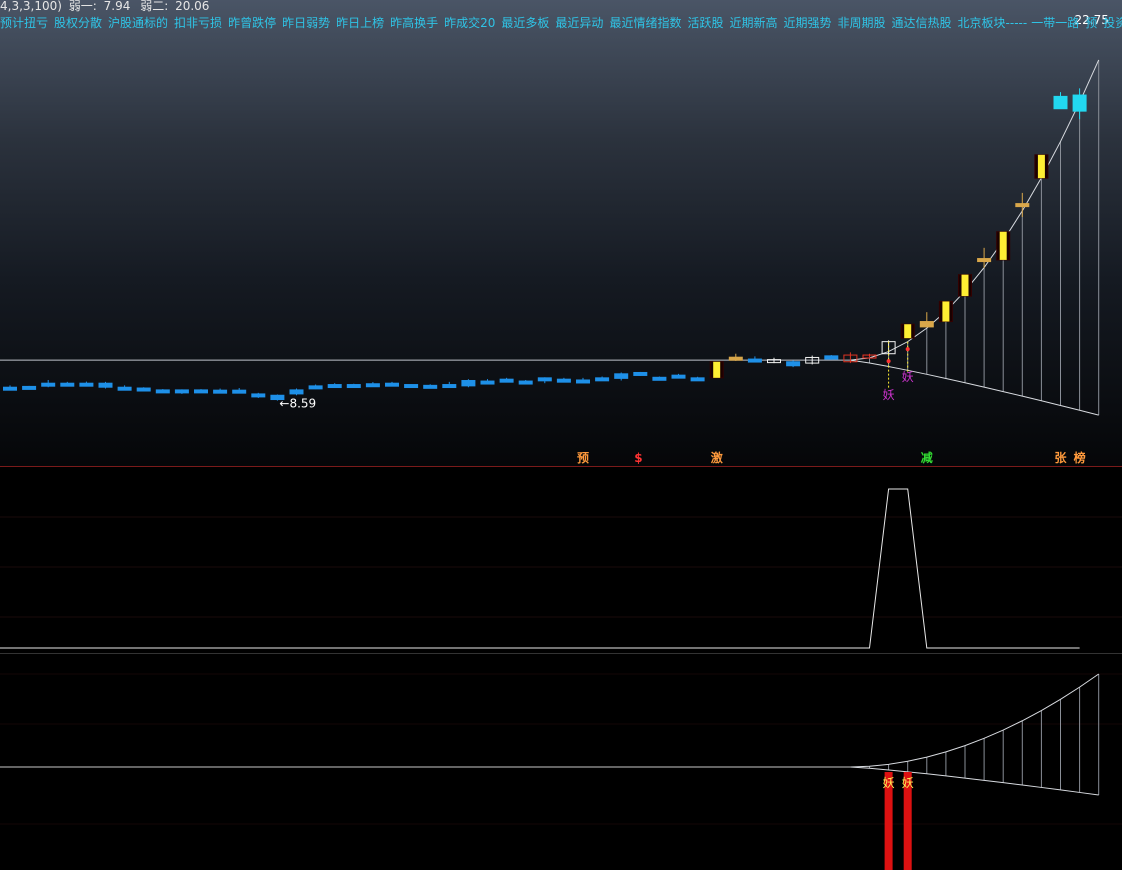 This screenshot has height=870, width=1122. Describe the element at coordinates (561, 7) in the screenshot. I see `indicator-header: 4,3,3,100) 弱一: 7.94 弱二: 20.06` at that location.